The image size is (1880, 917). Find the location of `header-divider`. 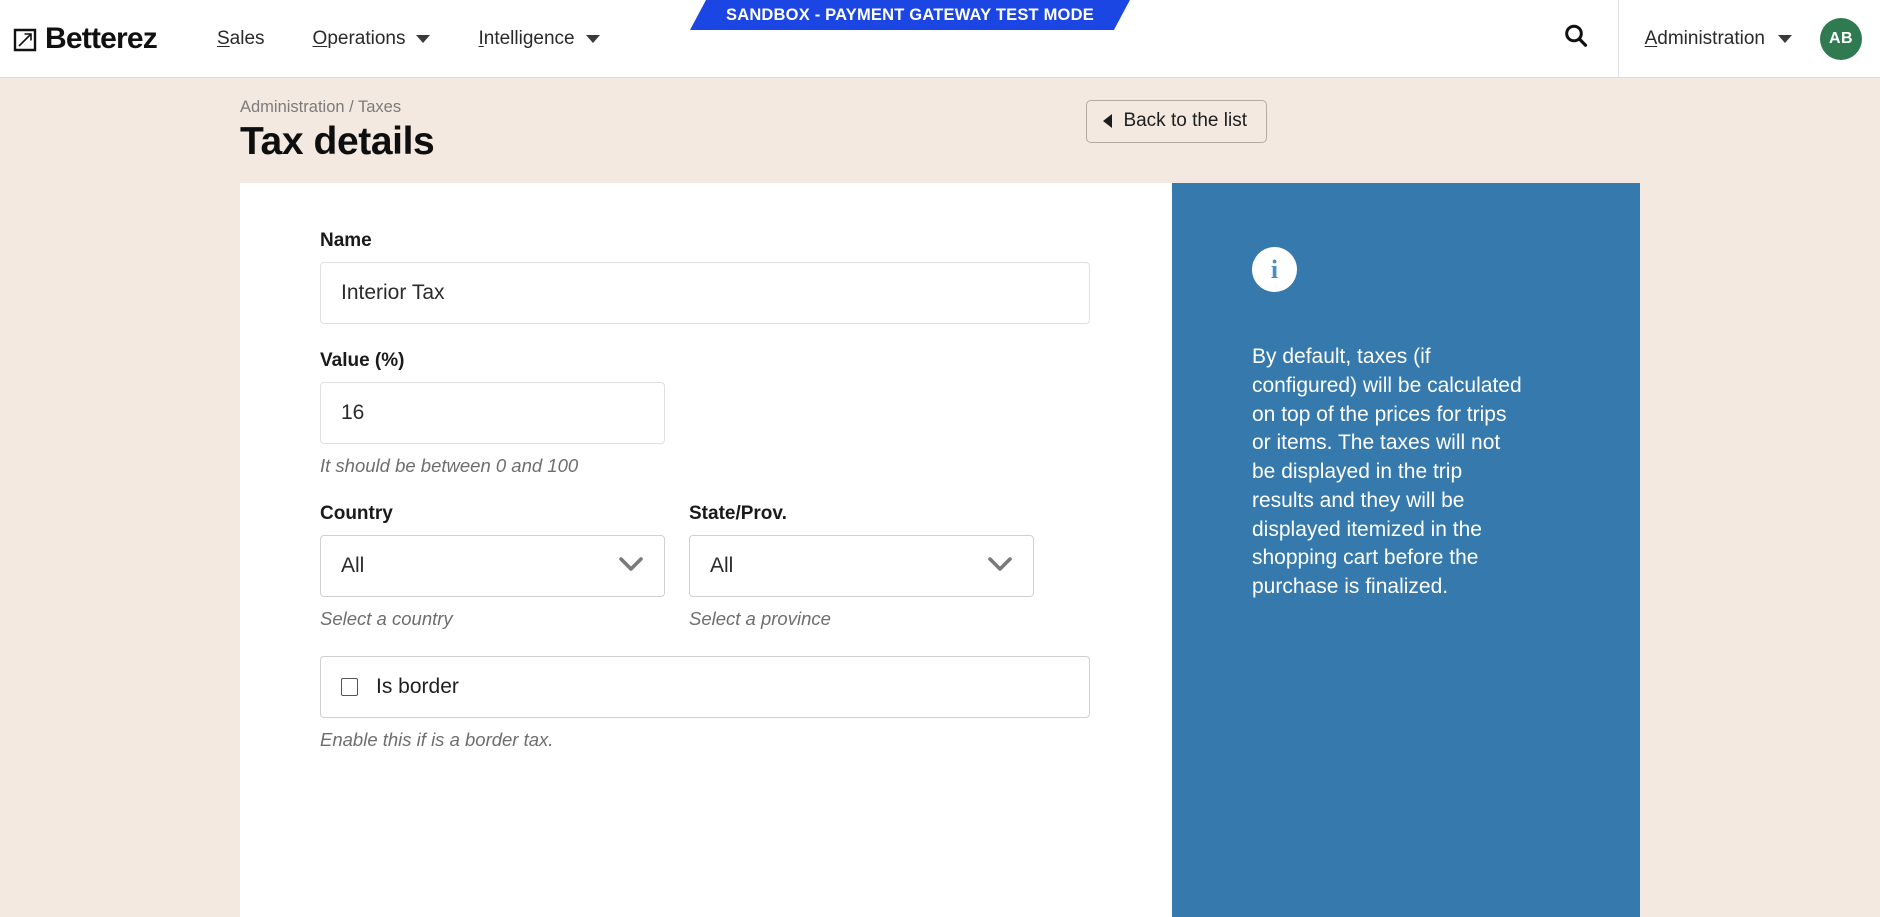

header-divider is located at coordinates (1618, 39).